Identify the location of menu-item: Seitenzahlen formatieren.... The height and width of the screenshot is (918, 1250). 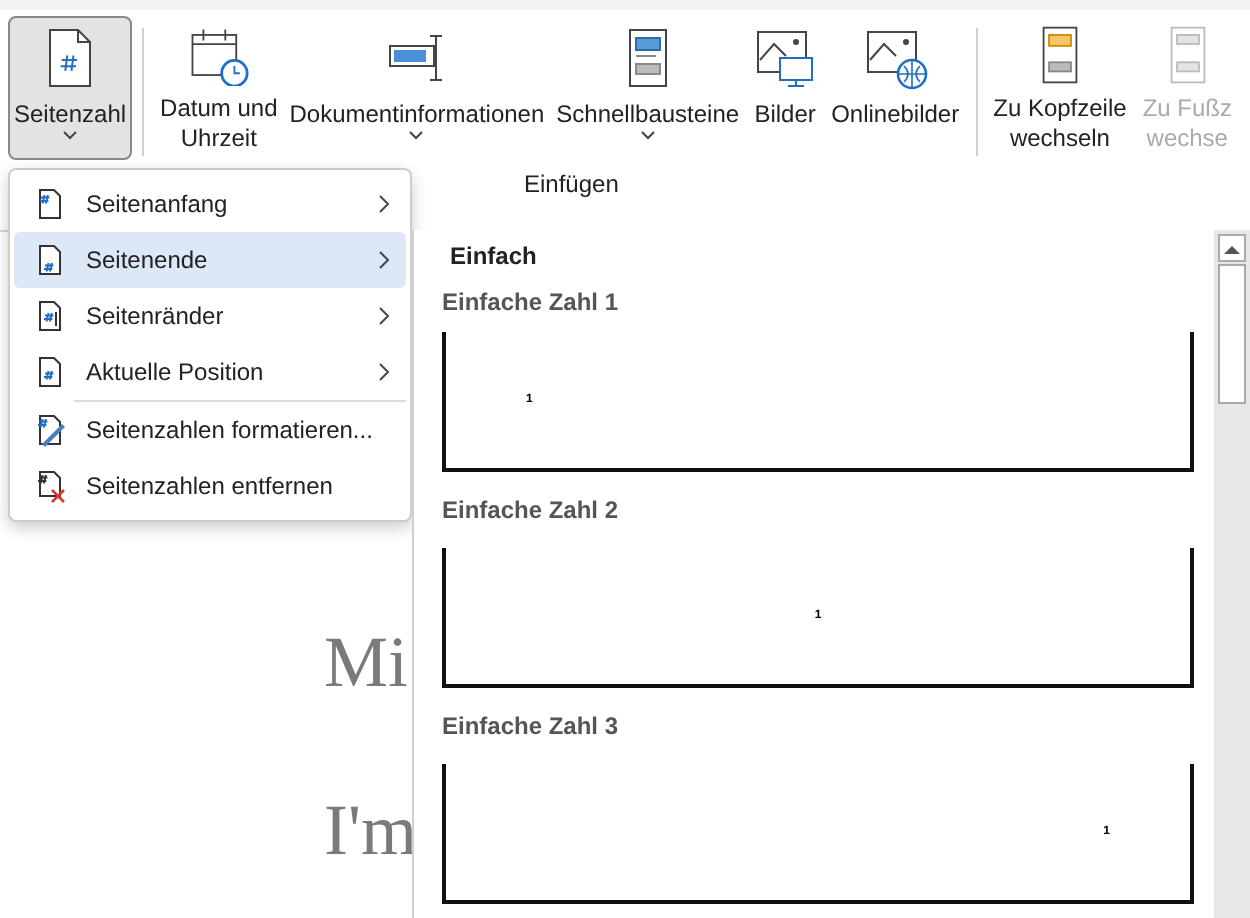
(210, 430).